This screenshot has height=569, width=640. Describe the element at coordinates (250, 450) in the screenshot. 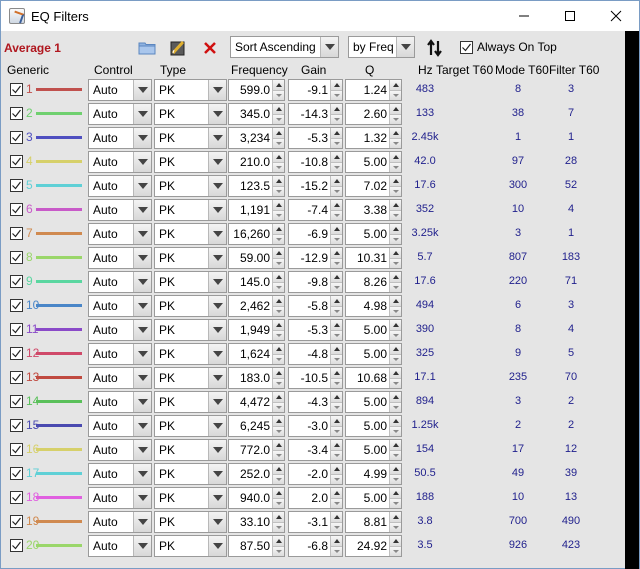

I see `frequency-value: 772.0` at that location.